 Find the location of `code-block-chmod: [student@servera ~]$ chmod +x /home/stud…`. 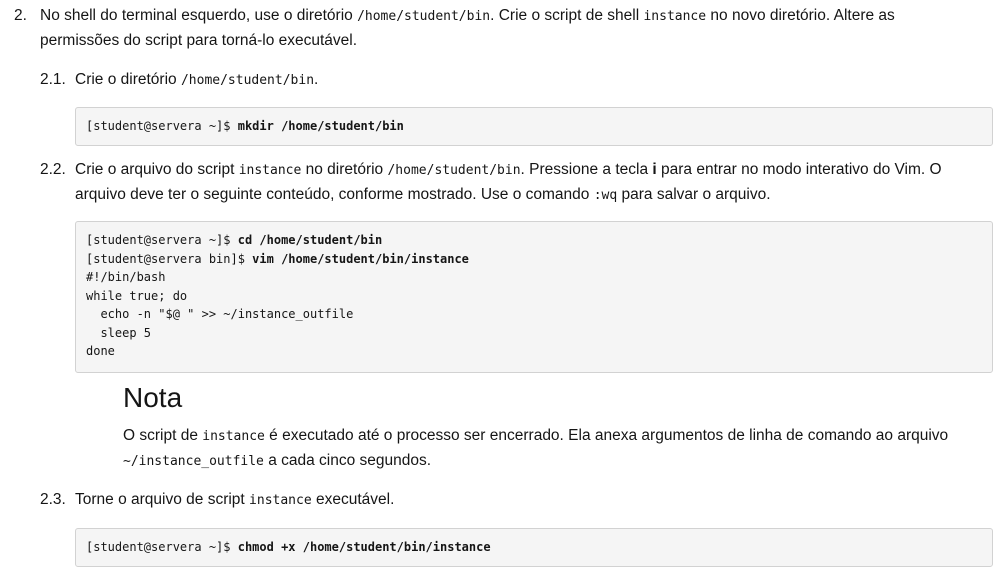

code-block-chmod: [student@servera ~]$ chmod +x /home/stud… is located at coordinates (534, 547).